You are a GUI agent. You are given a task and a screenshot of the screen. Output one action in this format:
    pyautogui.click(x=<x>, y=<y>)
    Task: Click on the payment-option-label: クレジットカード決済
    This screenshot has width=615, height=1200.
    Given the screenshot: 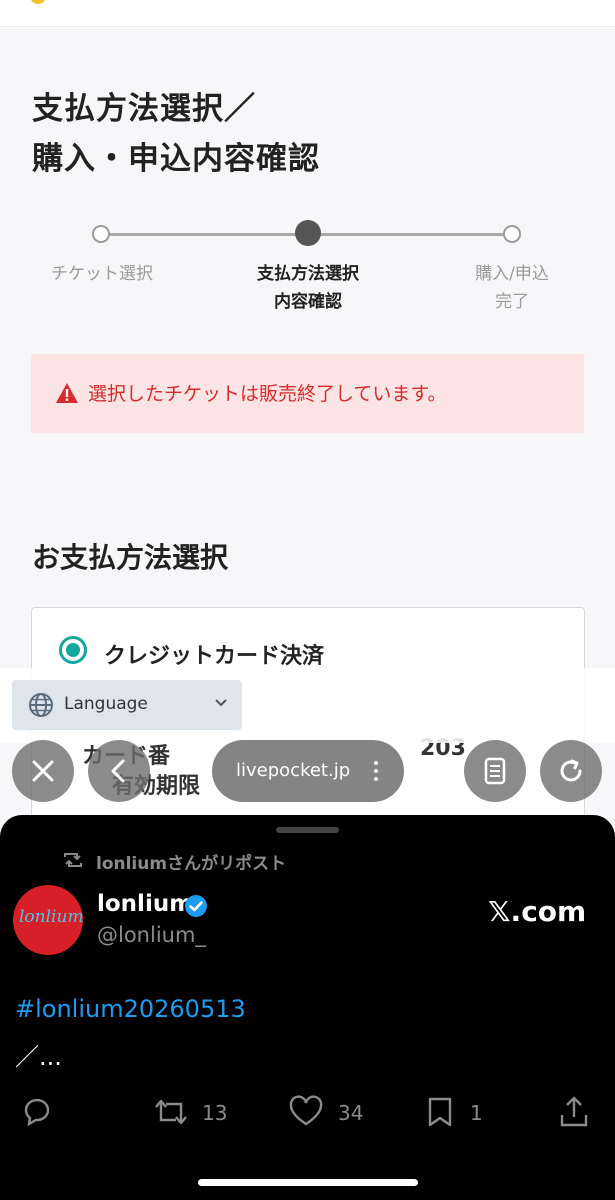 What is the action you would take?
    pyautogui.click(x=214, y=656)
    